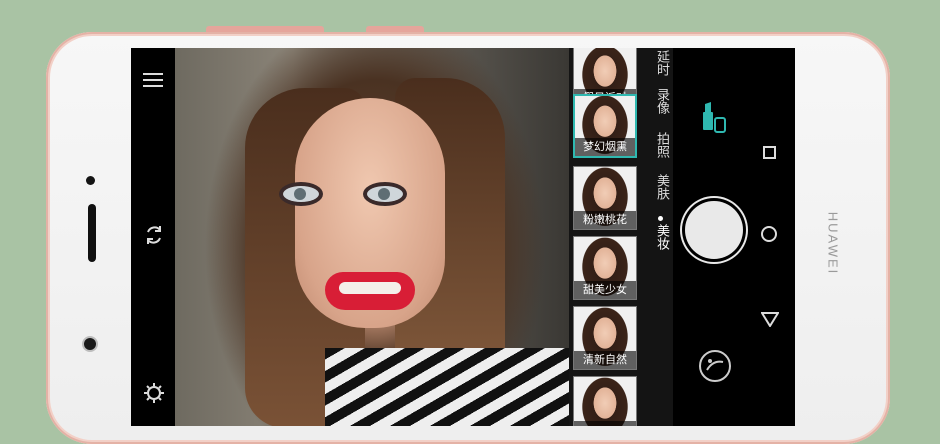 This screenshot has height=444, width=940. I want to click on gallery-glyph, so click(715, 365).